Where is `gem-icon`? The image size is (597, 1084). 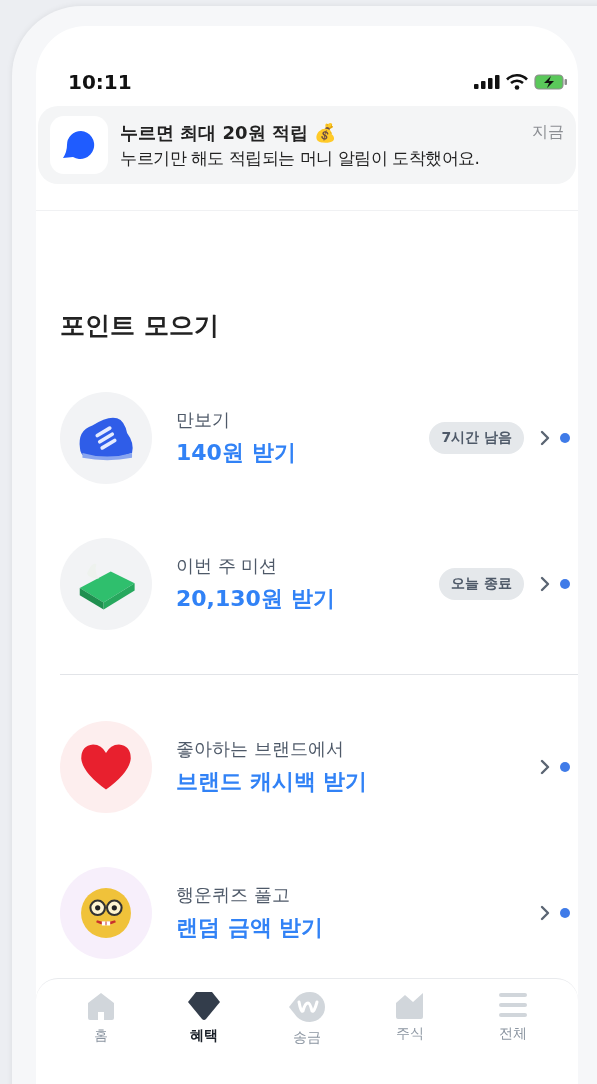 gem-icon is located at coordinates (204, 1006).